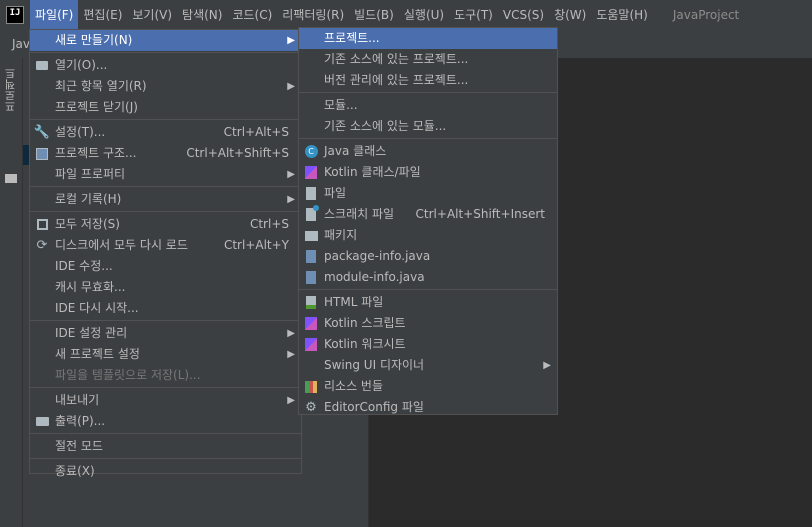 Image resolution: width=812 pixels, height=527 pixels. Describe the element at coordinates (152, 15) in the screenshot. I see `menu-view: 보기(V)` at that location.